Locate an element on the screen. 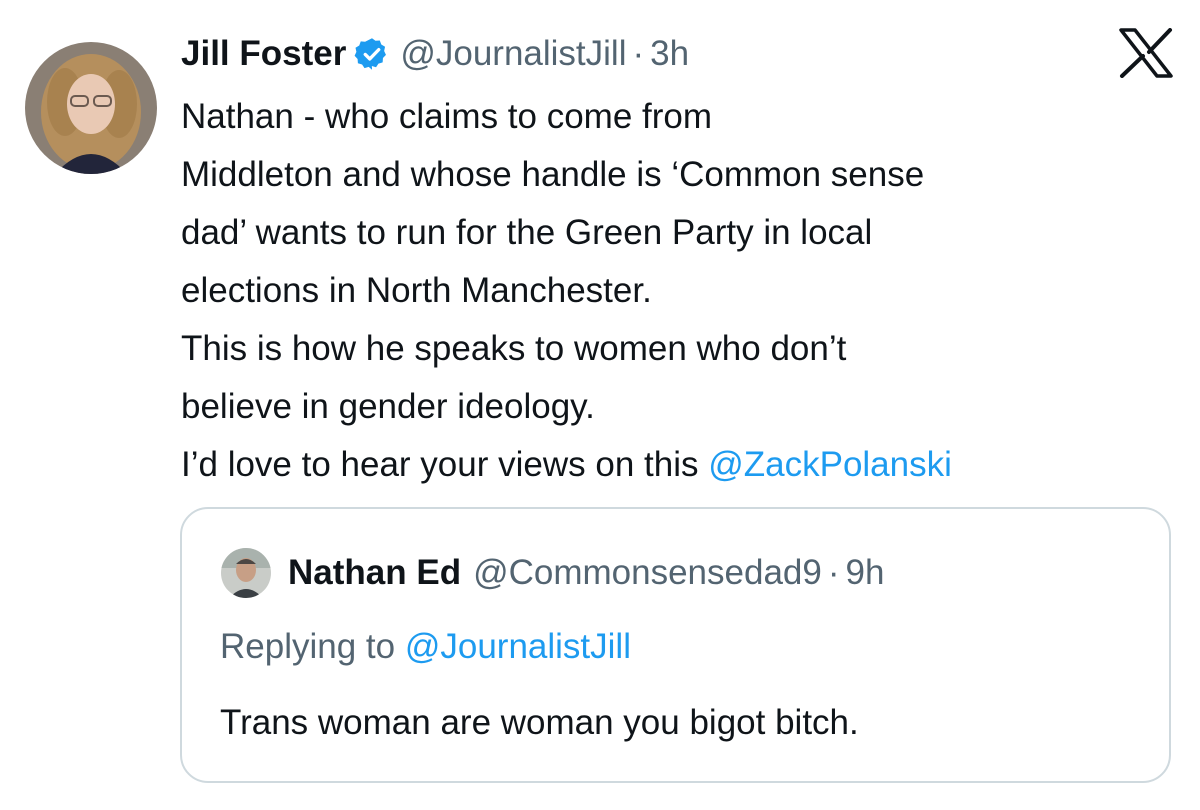 Image resolution: width=1200 pixels, height=810 pixels. replying-to-line: Replying to @JournalistJill is located at coordinates (425, 647).